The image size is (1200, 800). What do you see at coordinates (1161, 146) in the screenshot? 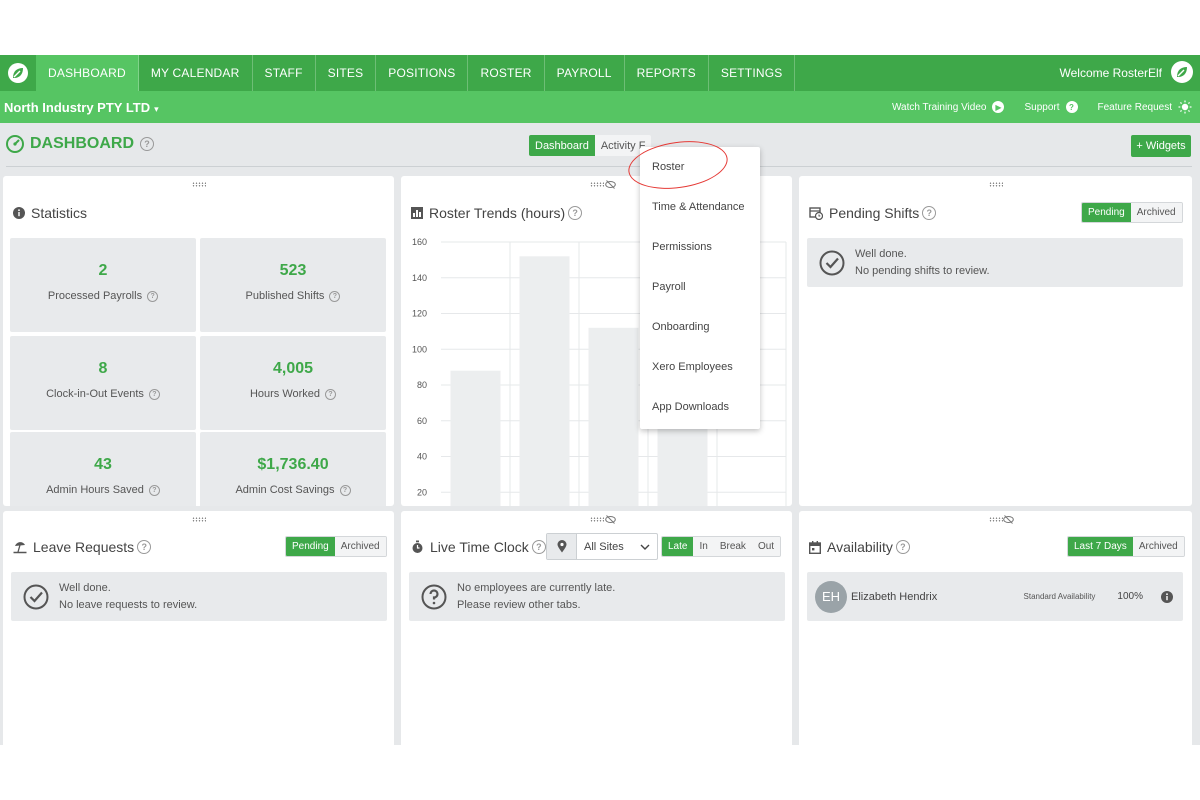
I see `add-widgets-button: + Widgets` at bounding box center [1161, 146].